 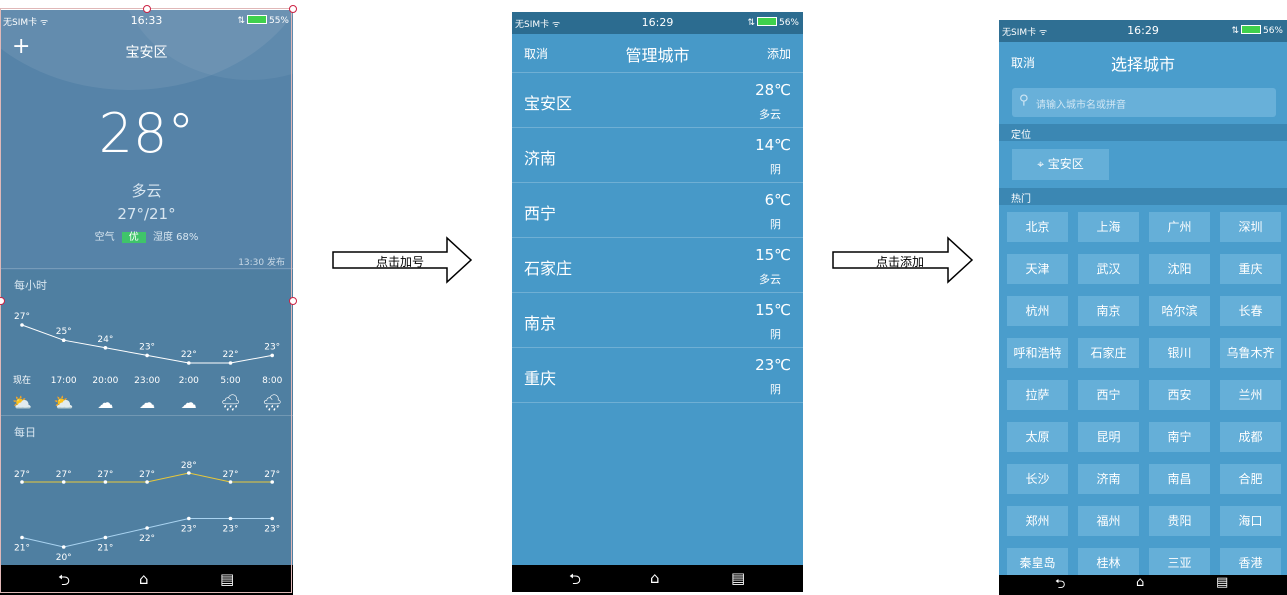 I want to click on signal-icon: ⇅, so click(x=751, y=23).